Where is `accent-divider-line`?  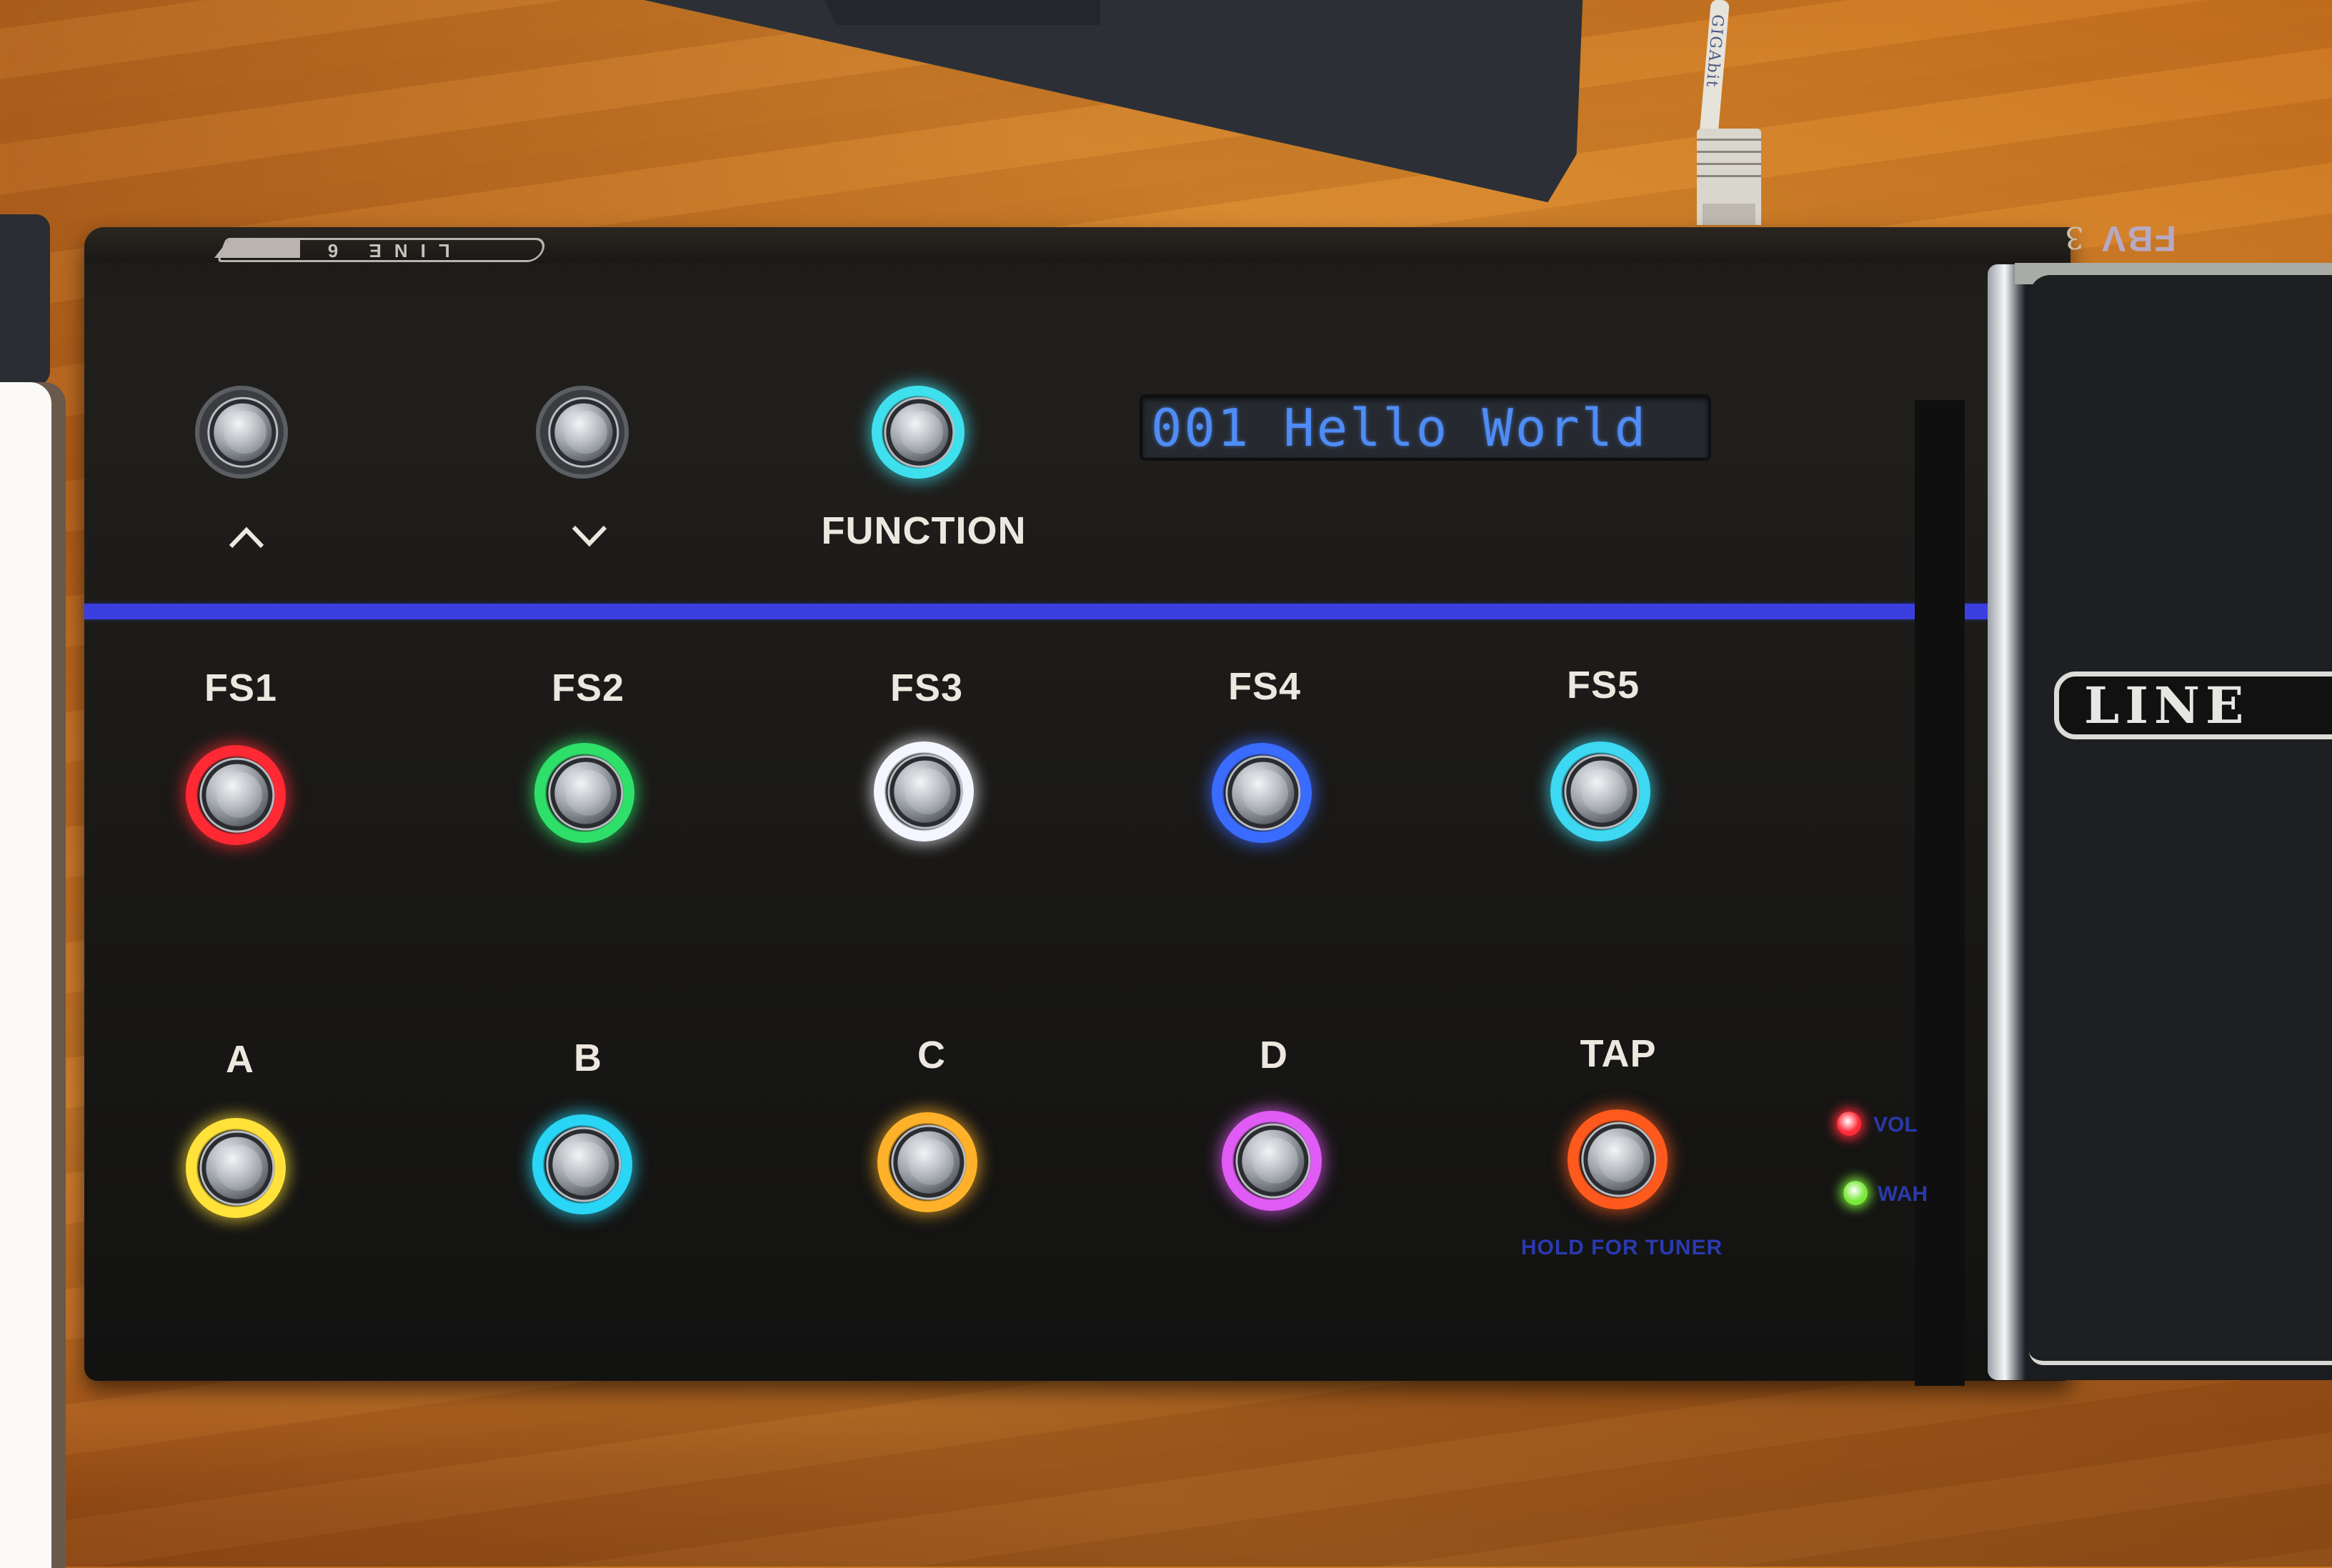 accent-divider-line is located at coordinates (1038, 611).